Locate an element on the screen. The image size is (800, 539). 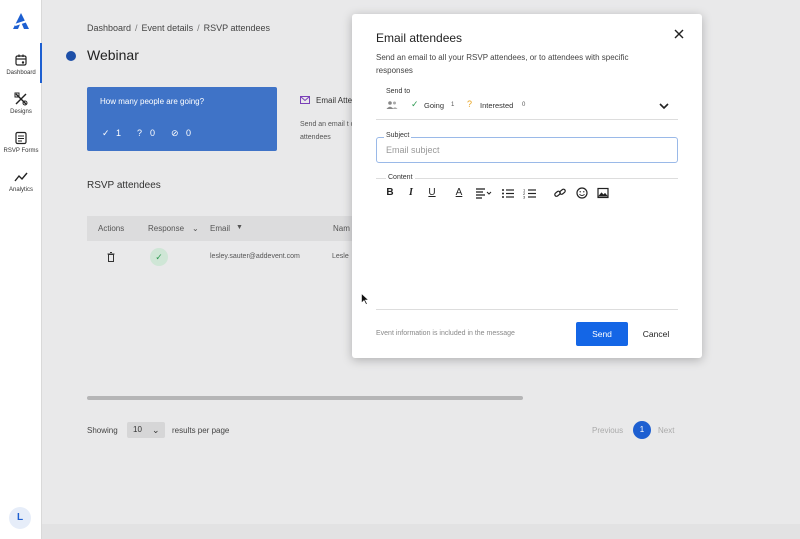
declined-count: 0 is located at coordinates (189, 133).